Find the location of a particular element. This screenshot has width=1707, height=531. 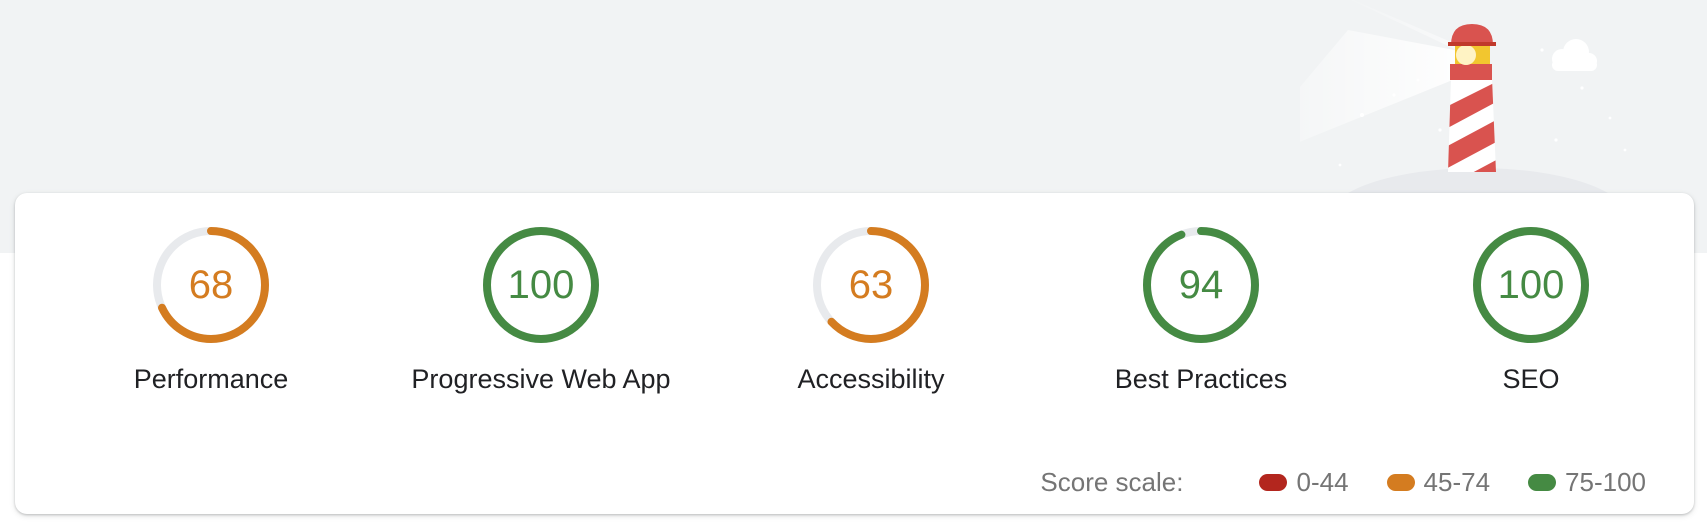

gauge-score: 94 is located at coordinates (1201, 285).